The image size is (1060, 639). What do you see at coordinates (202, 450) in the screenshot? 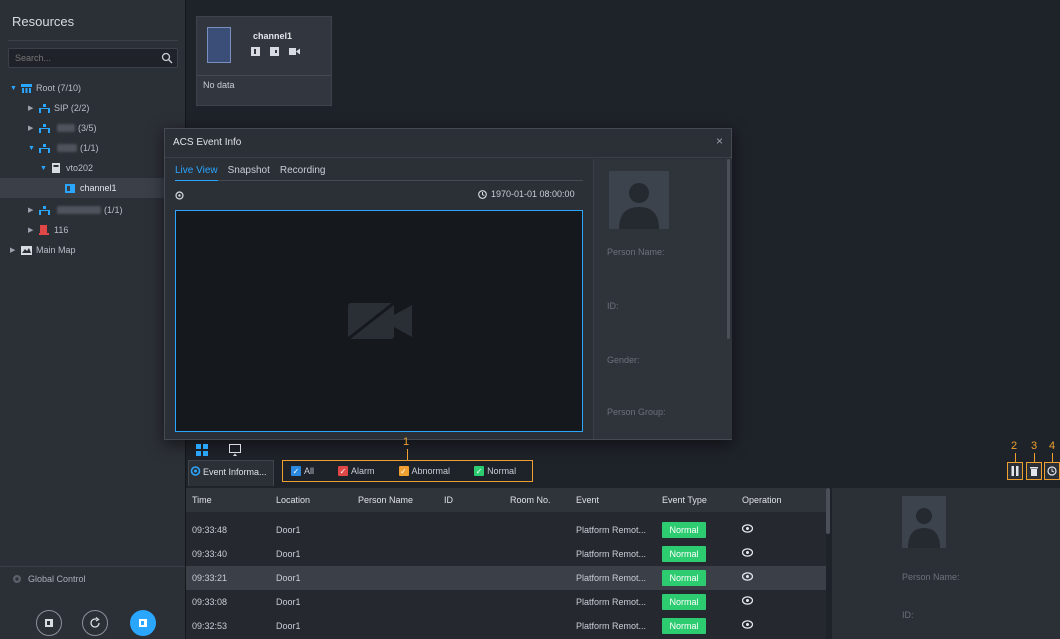
I see `grid-view-icon` at bounding box center [202, 450].